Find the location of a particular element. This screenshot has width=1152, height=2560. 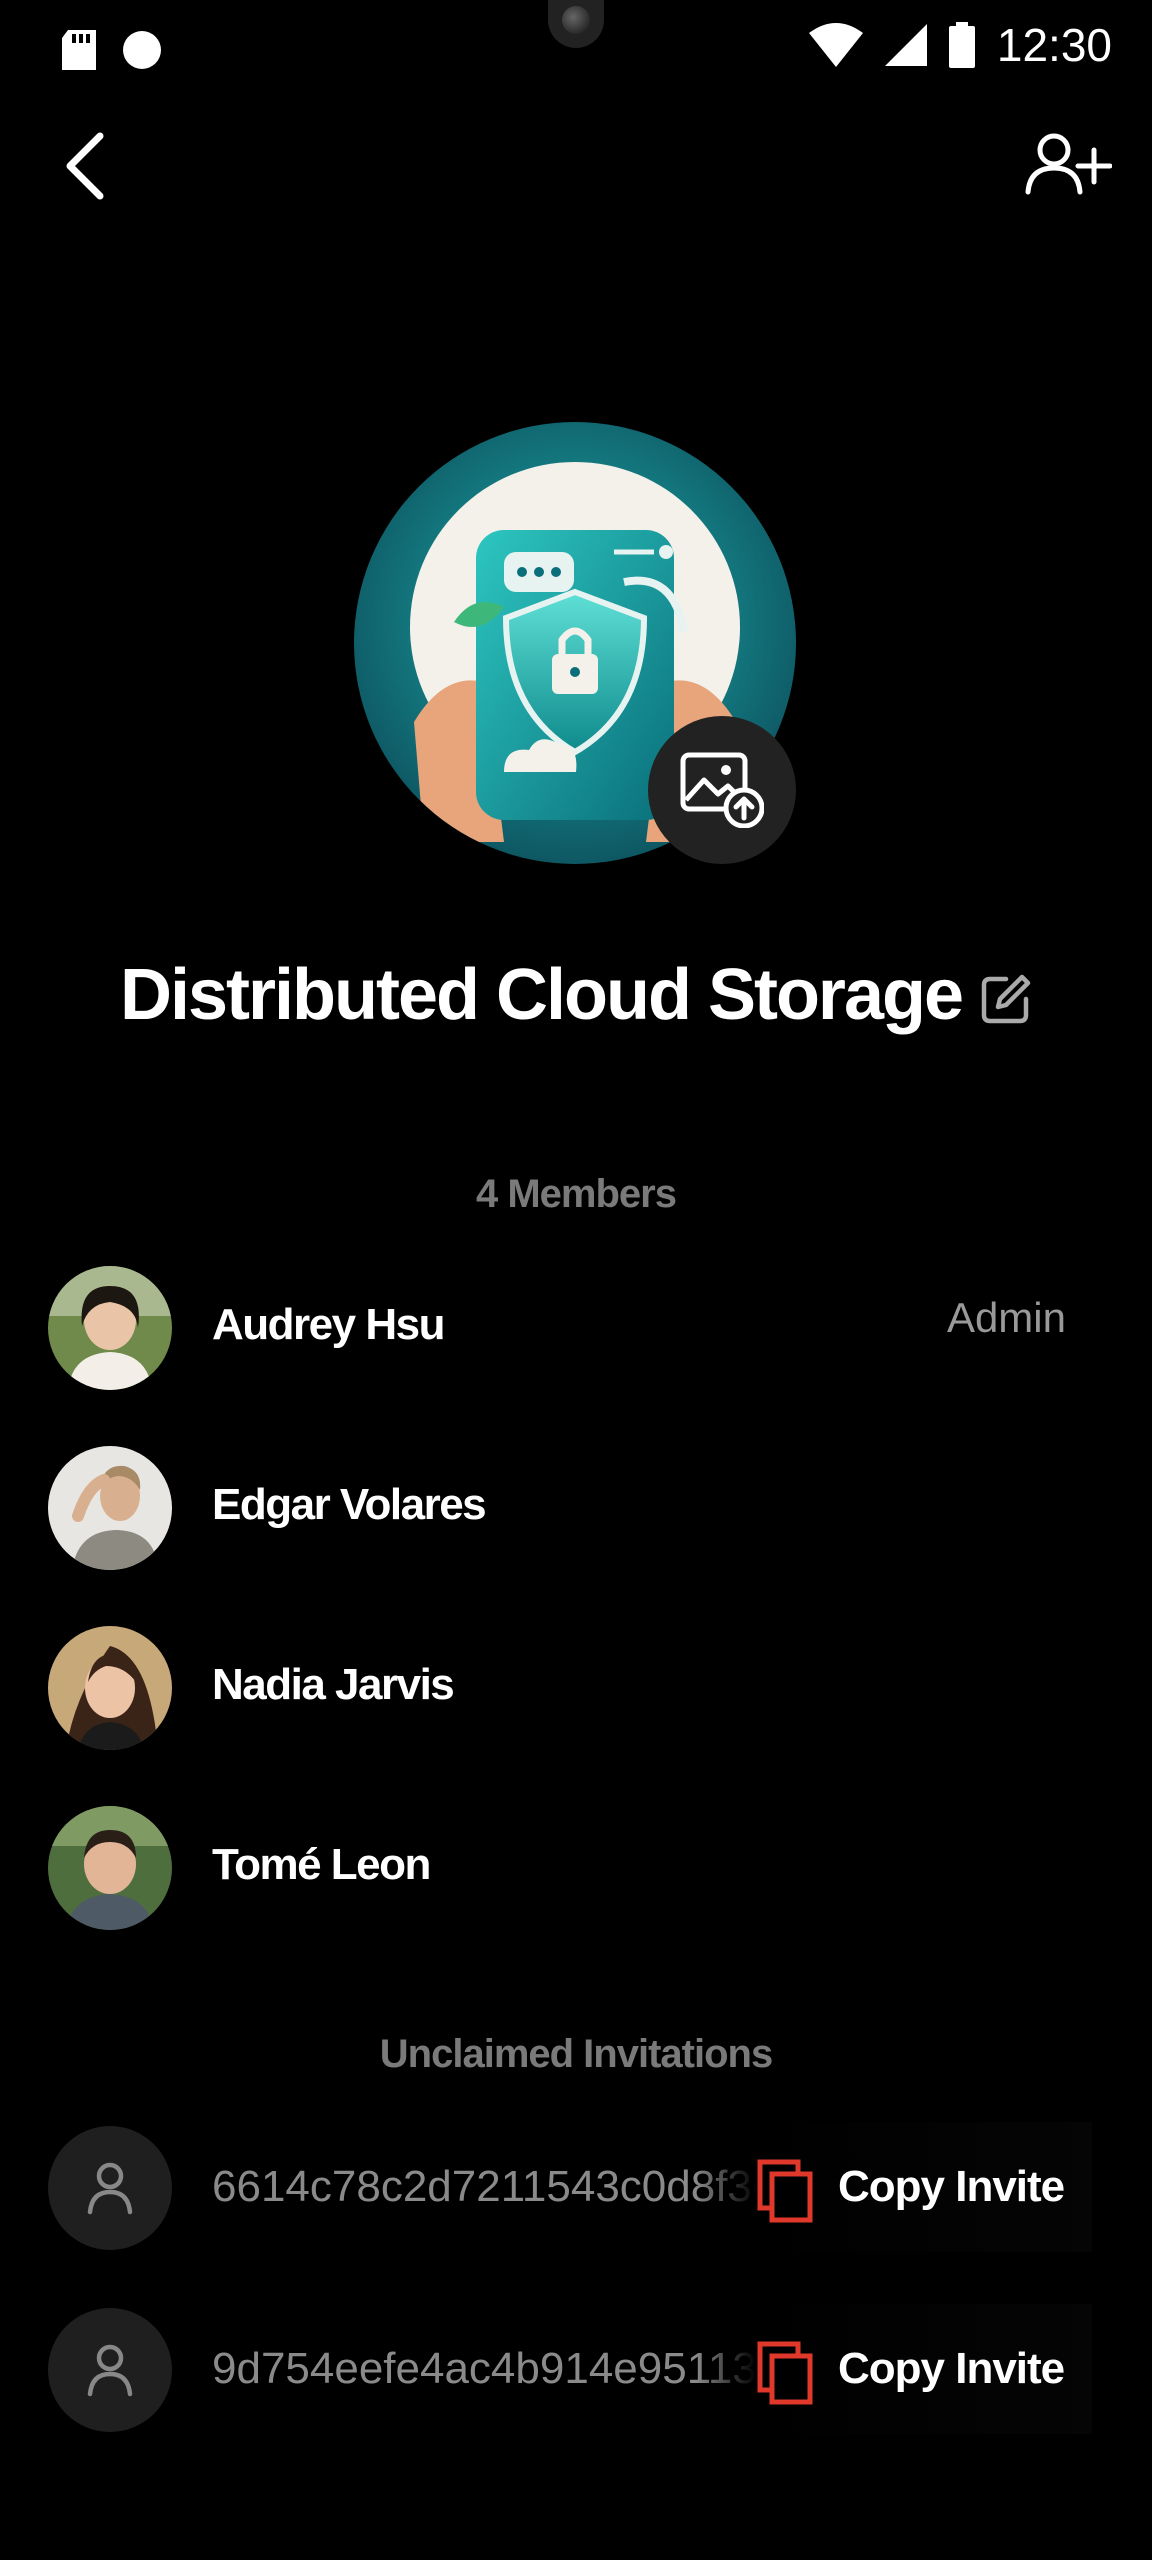

person-add-icon is located at coordinates (1069, 164).